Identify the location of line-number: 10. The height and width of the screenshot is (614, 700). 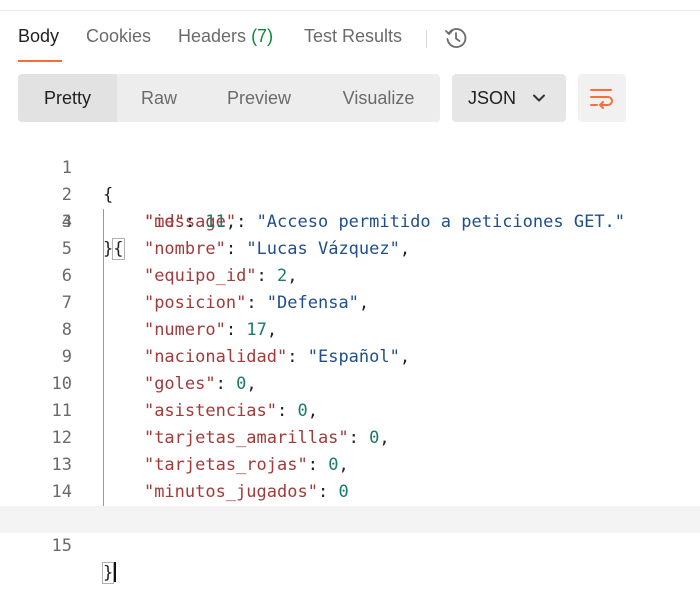
(61, 384).